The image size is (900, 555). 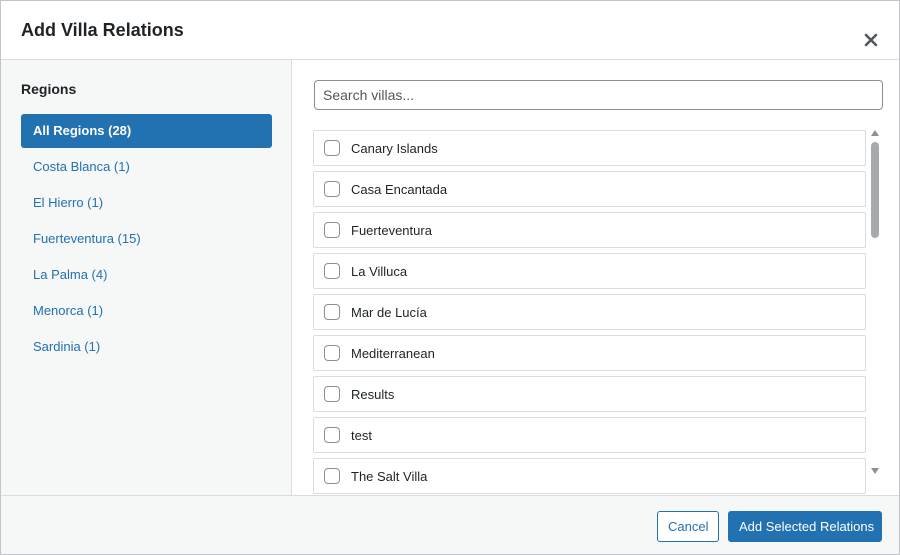 What do you see at coordinates (394, 148) in the screenshot?
I see `villa-label: Canary Islands` at bounding box center [394, 148].